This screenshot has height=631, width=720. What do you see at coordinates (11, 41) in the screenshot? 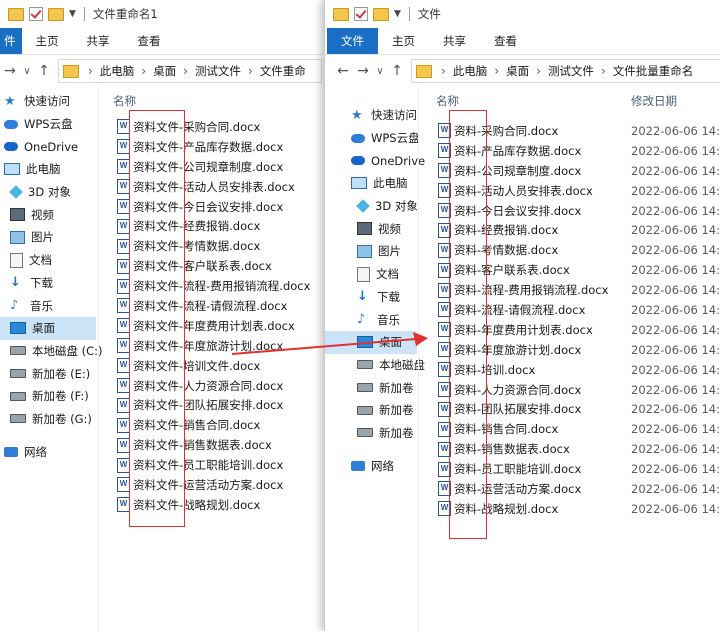
I see `tab-file: 件` at bounding box center [11, 41].